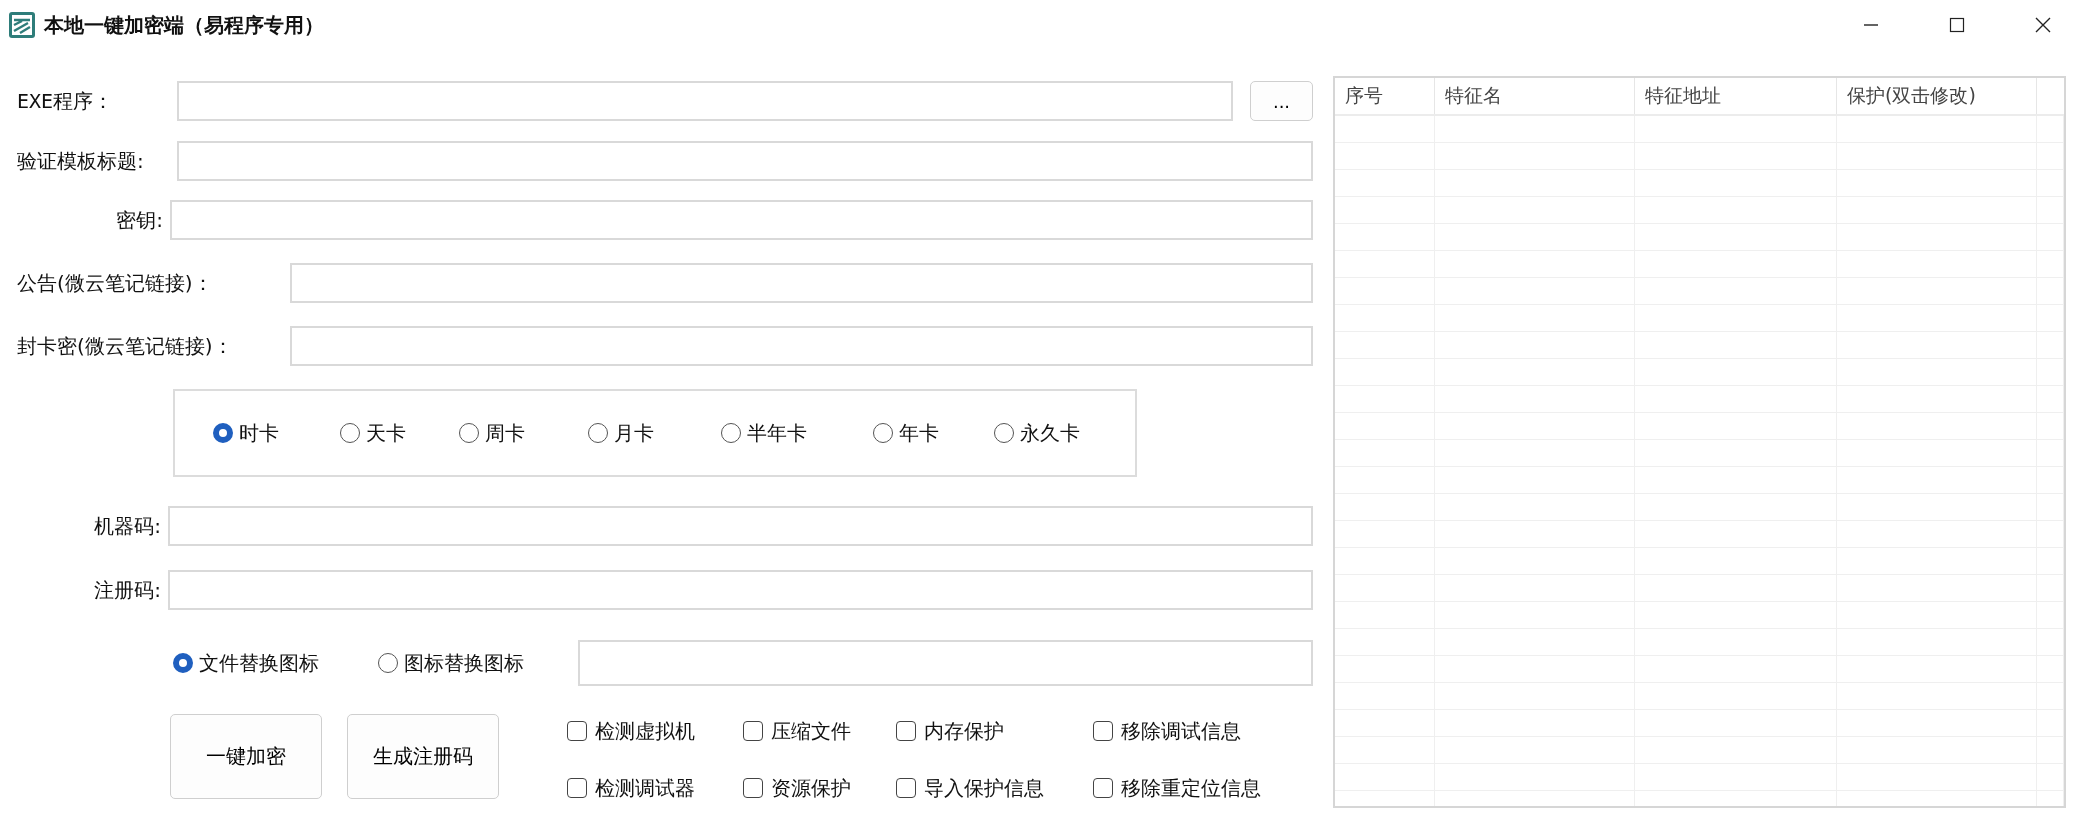 The height and width of the screenshot is (838, 2086). Describe the element at coordinates (655, 731) in the screenshot. I see `option-checkbox: 检测虚拟机` at that location.